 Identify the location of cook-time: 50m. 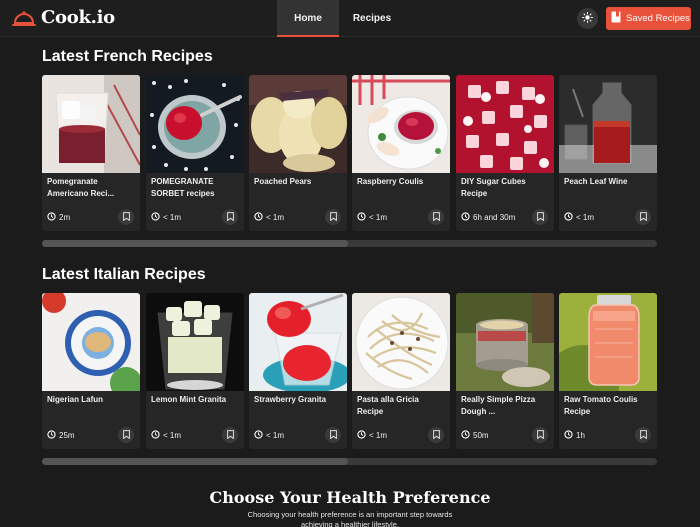
(475, 435).